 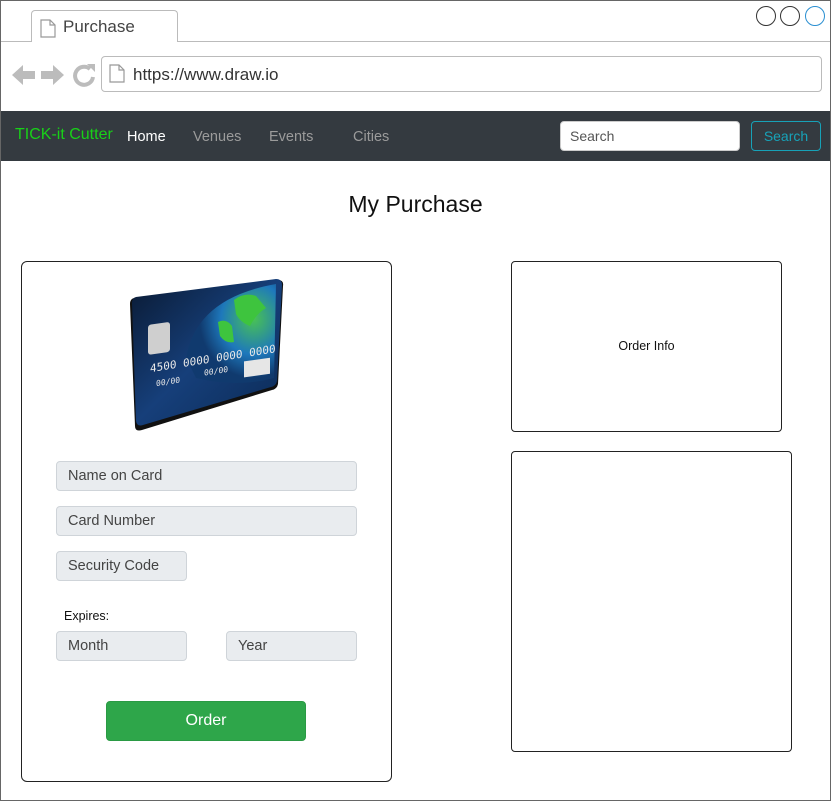 I want to click on details-panel, so click(x=651, y=601).